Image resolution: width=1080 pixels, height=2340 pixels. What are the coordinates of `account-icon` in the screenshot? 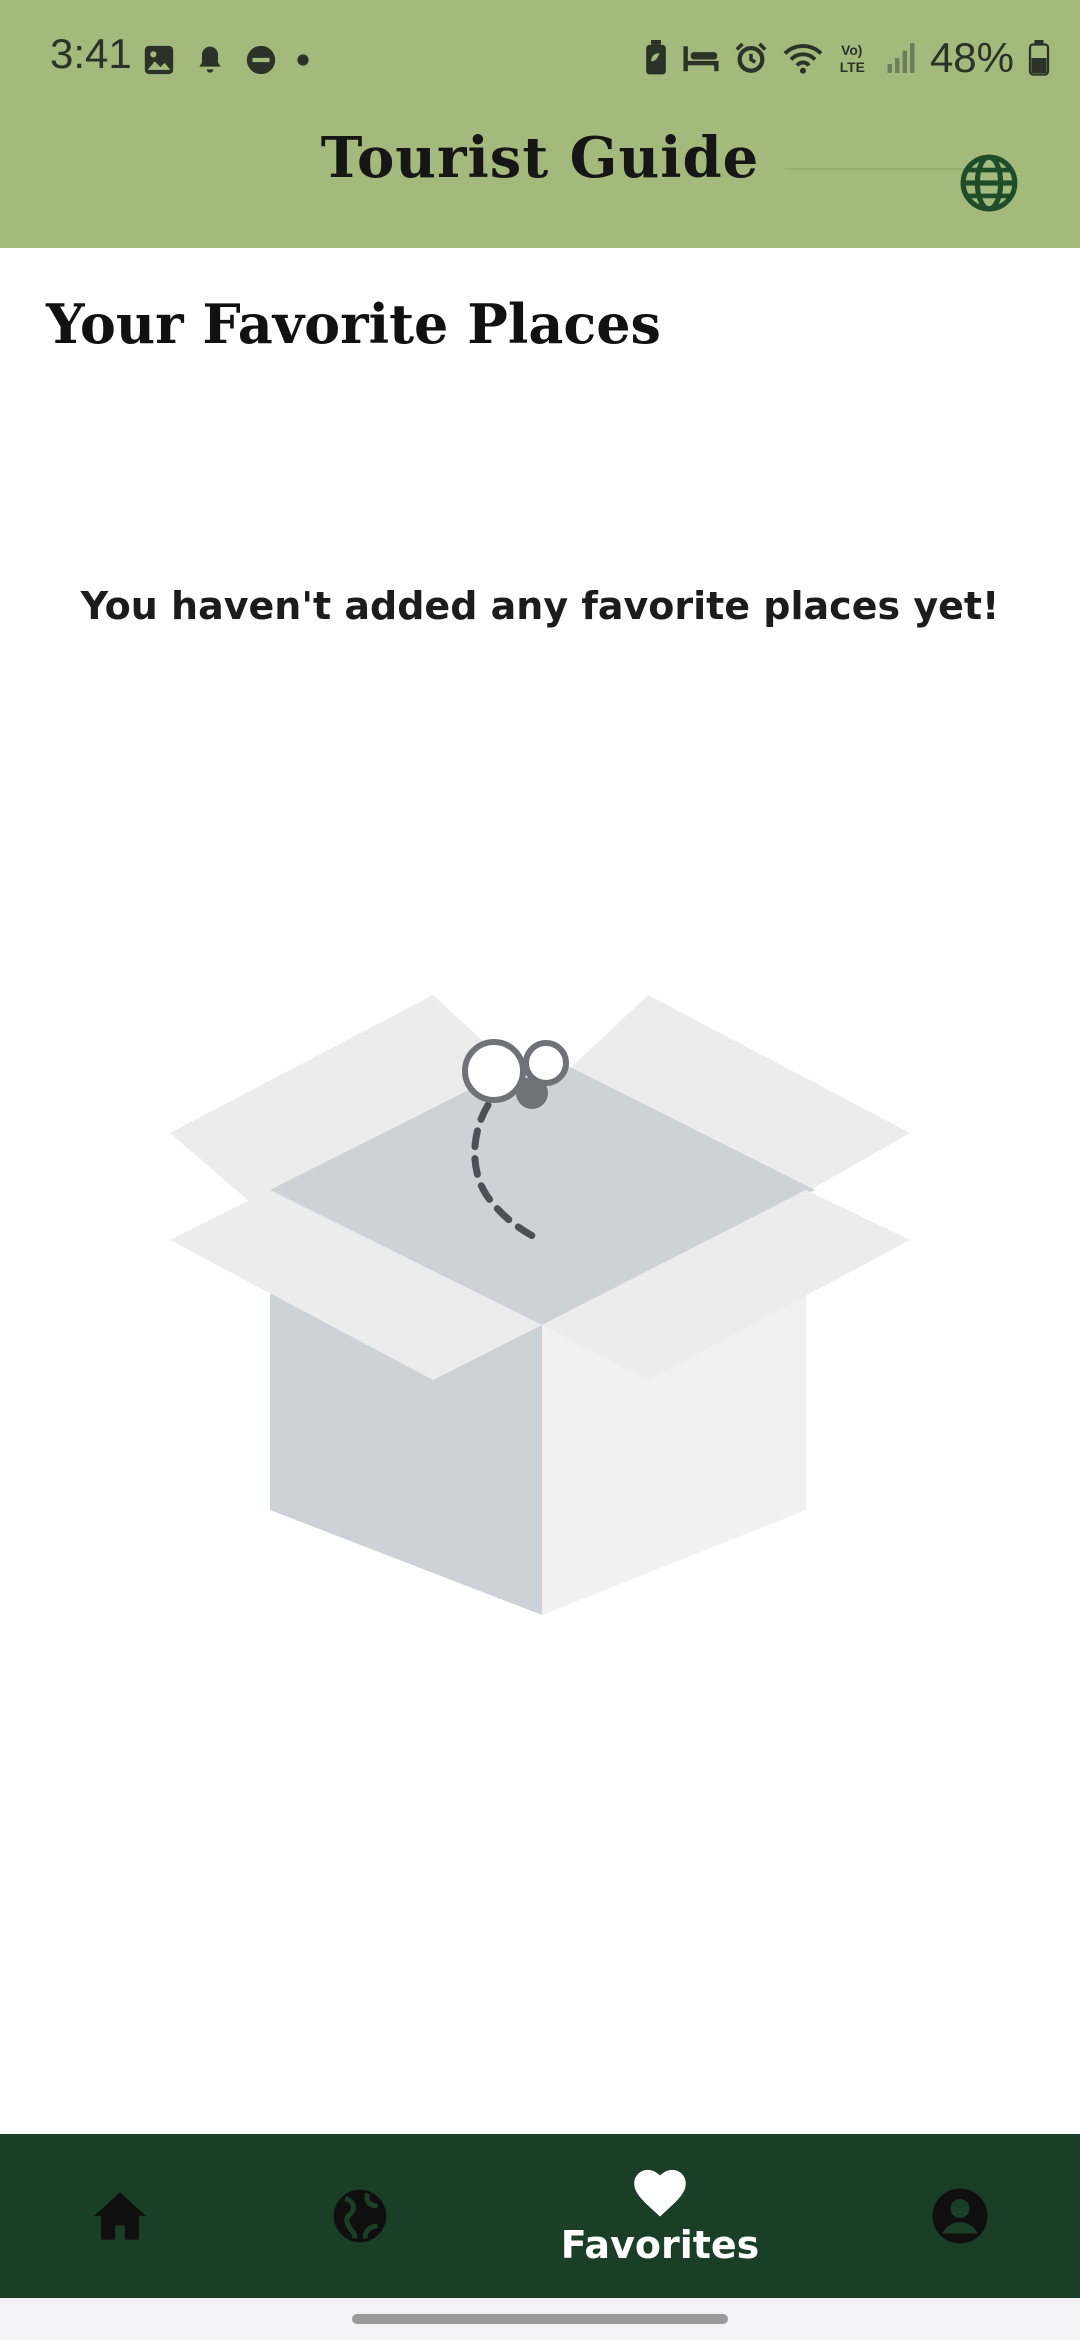 It's located at (960, 2216).